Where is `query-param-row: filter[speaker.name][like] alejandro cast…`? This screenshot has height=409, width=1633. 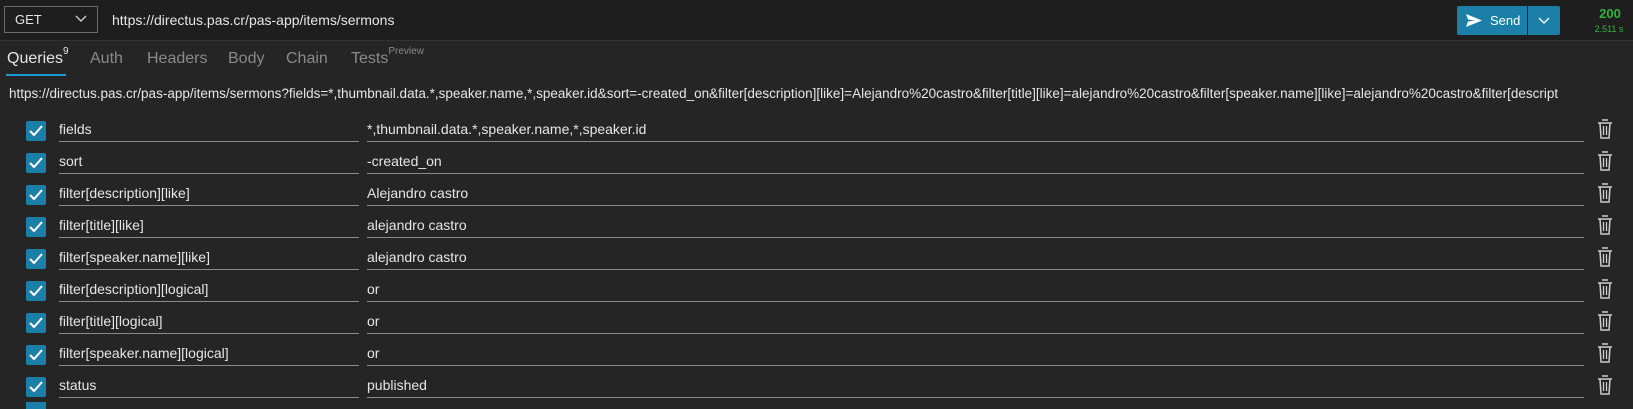
query-param-row: filter[speaker.name][like] alejandro cast… is located at coordinates (816, 258).